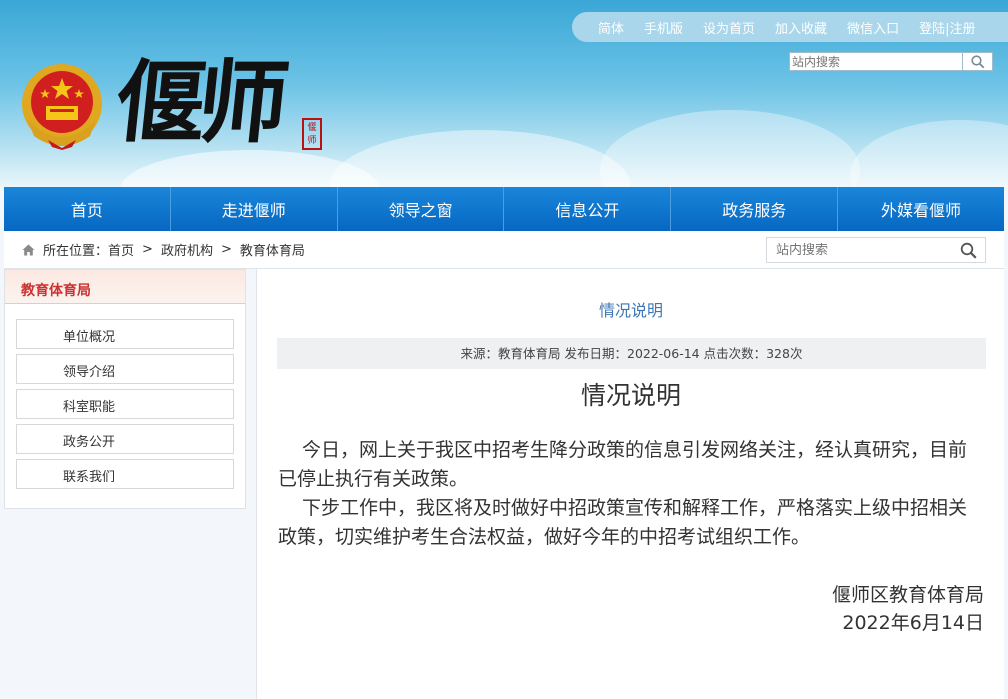 The width and height of the screenshot is (1008, 699). Describe the element at coordinates (76, 251) in the screenshot. I see `breadcrumb-label: 所在位置：` at that location.